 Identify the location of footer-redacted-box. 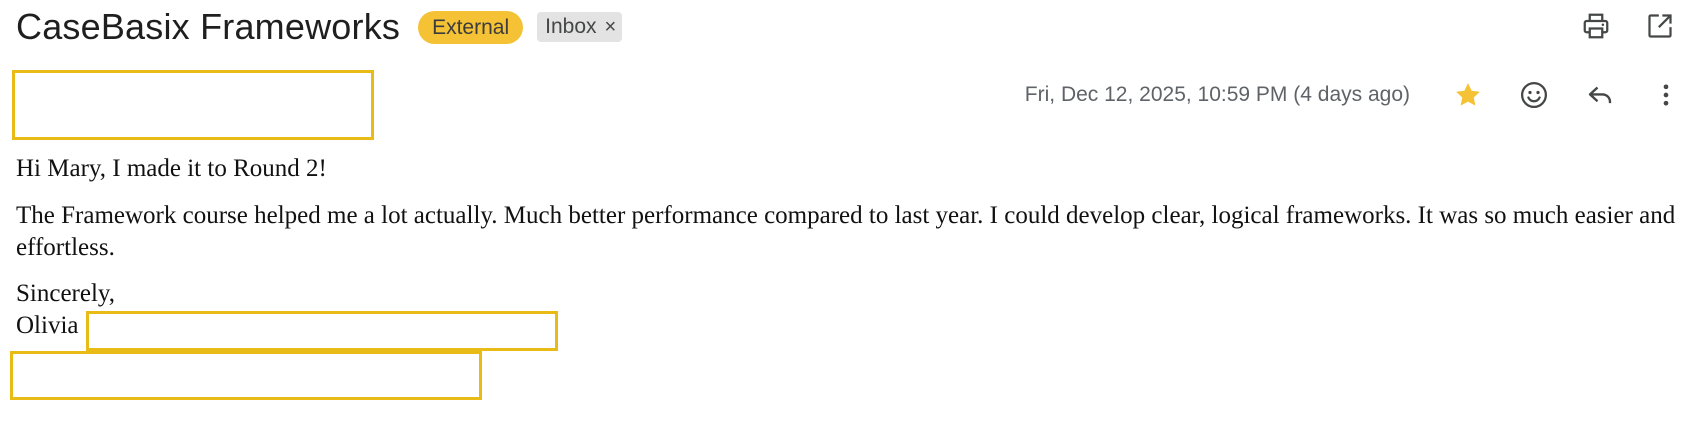
(246, 375).